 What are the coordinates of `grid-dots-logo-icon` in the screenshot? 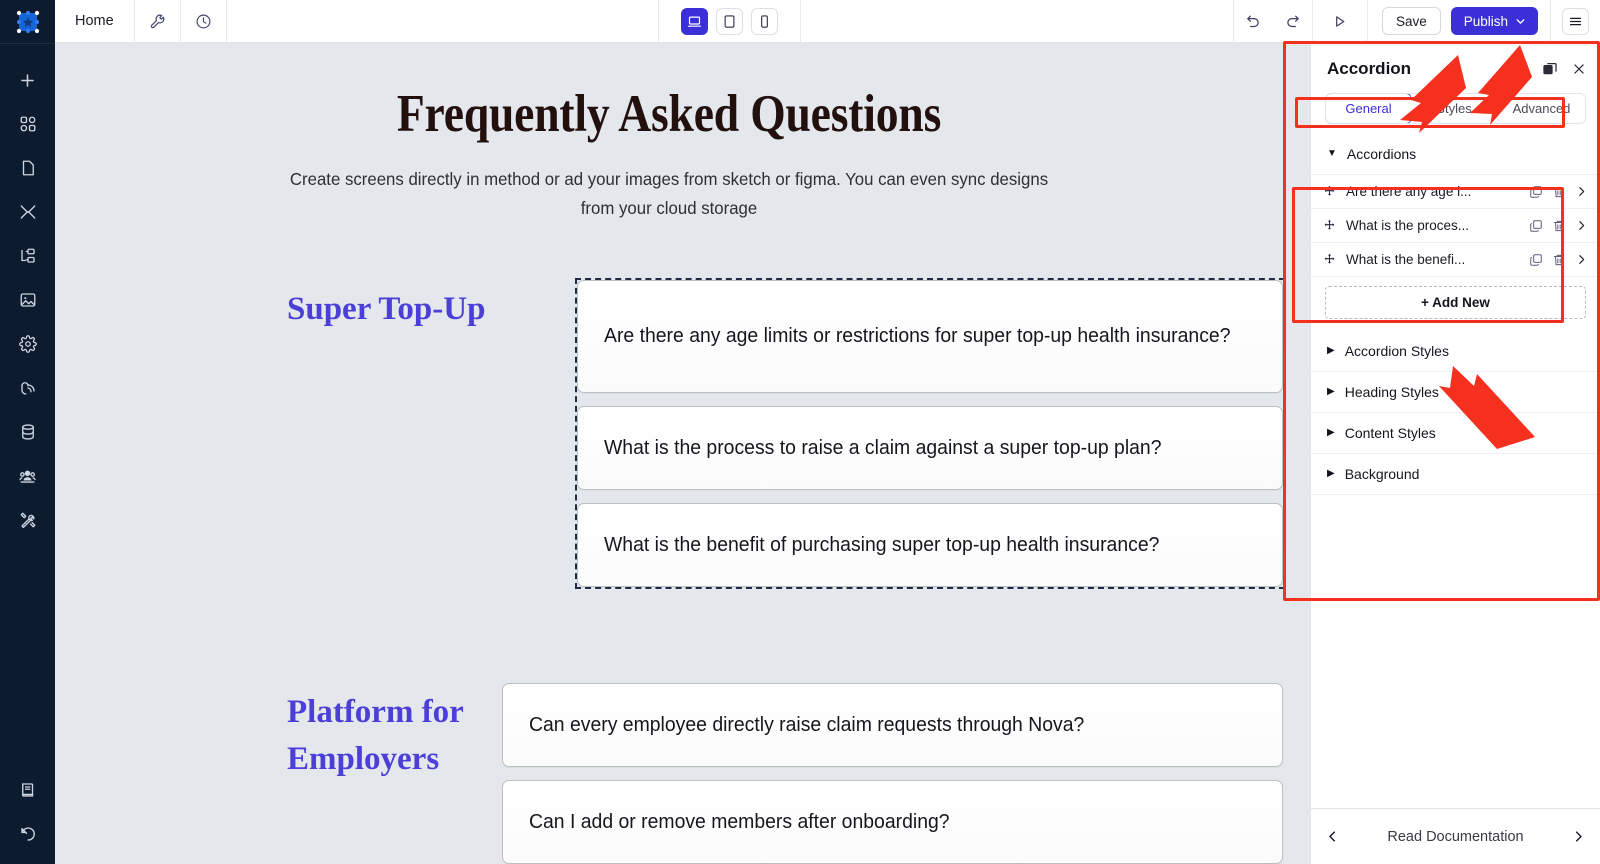 It's located at (27, 21).